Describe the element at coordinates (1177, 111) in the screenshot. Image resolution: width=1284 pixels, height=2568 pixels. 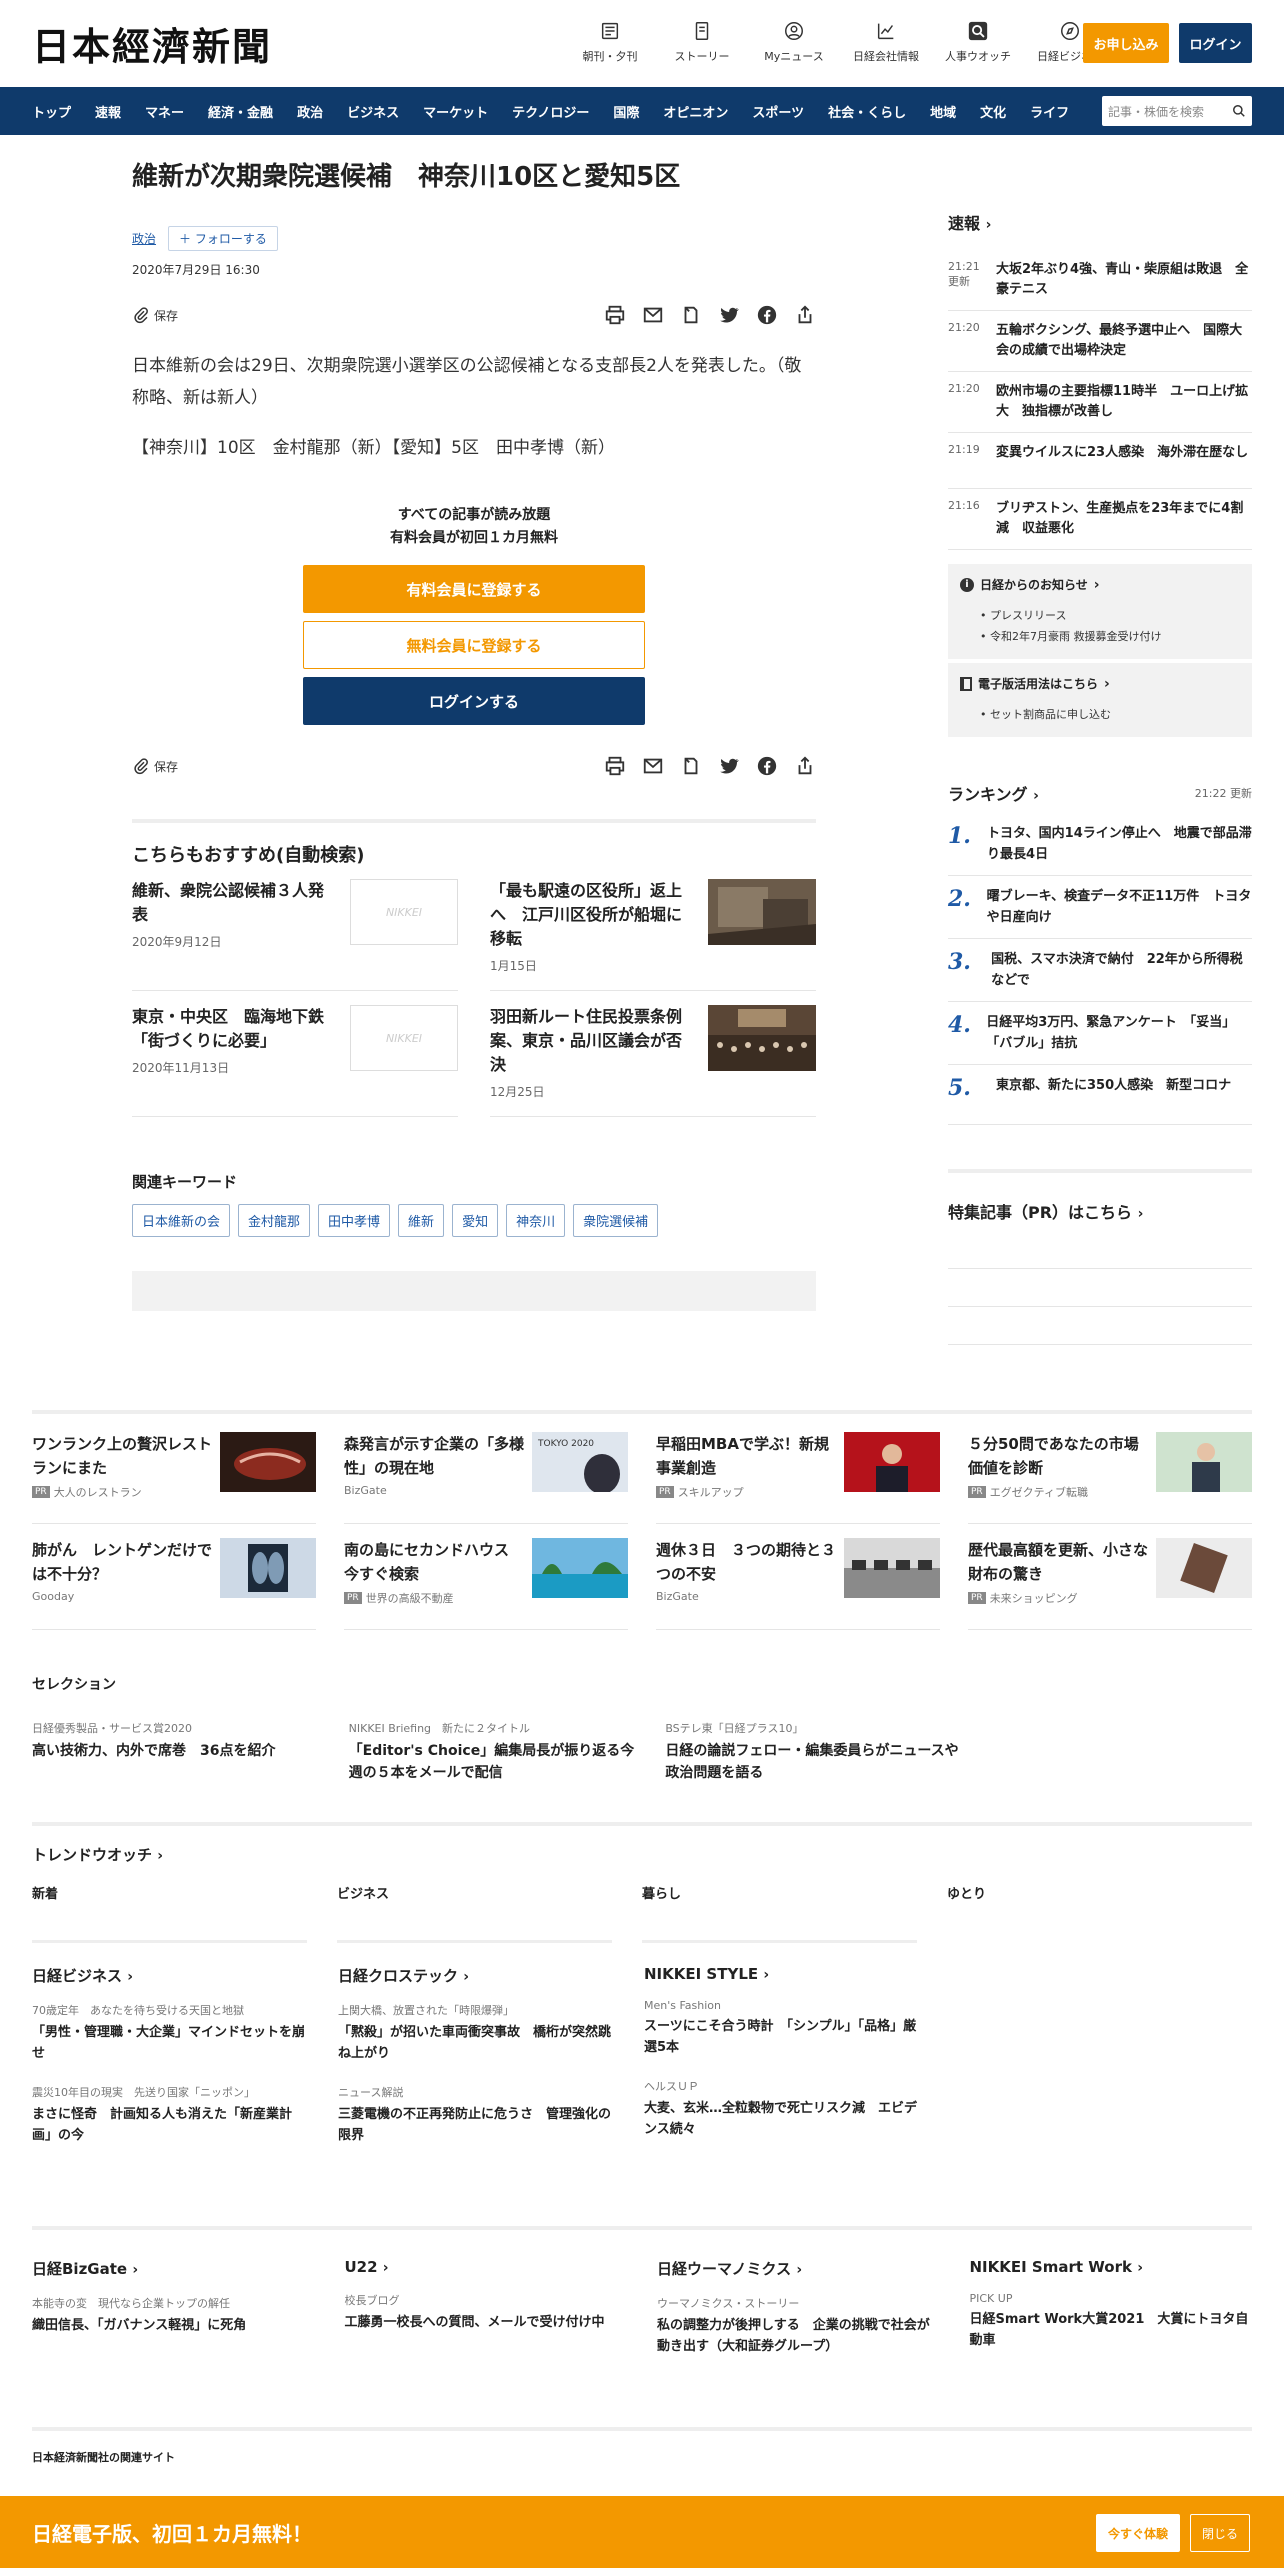
I see `search-input: 記事・株価を検索` at that location.